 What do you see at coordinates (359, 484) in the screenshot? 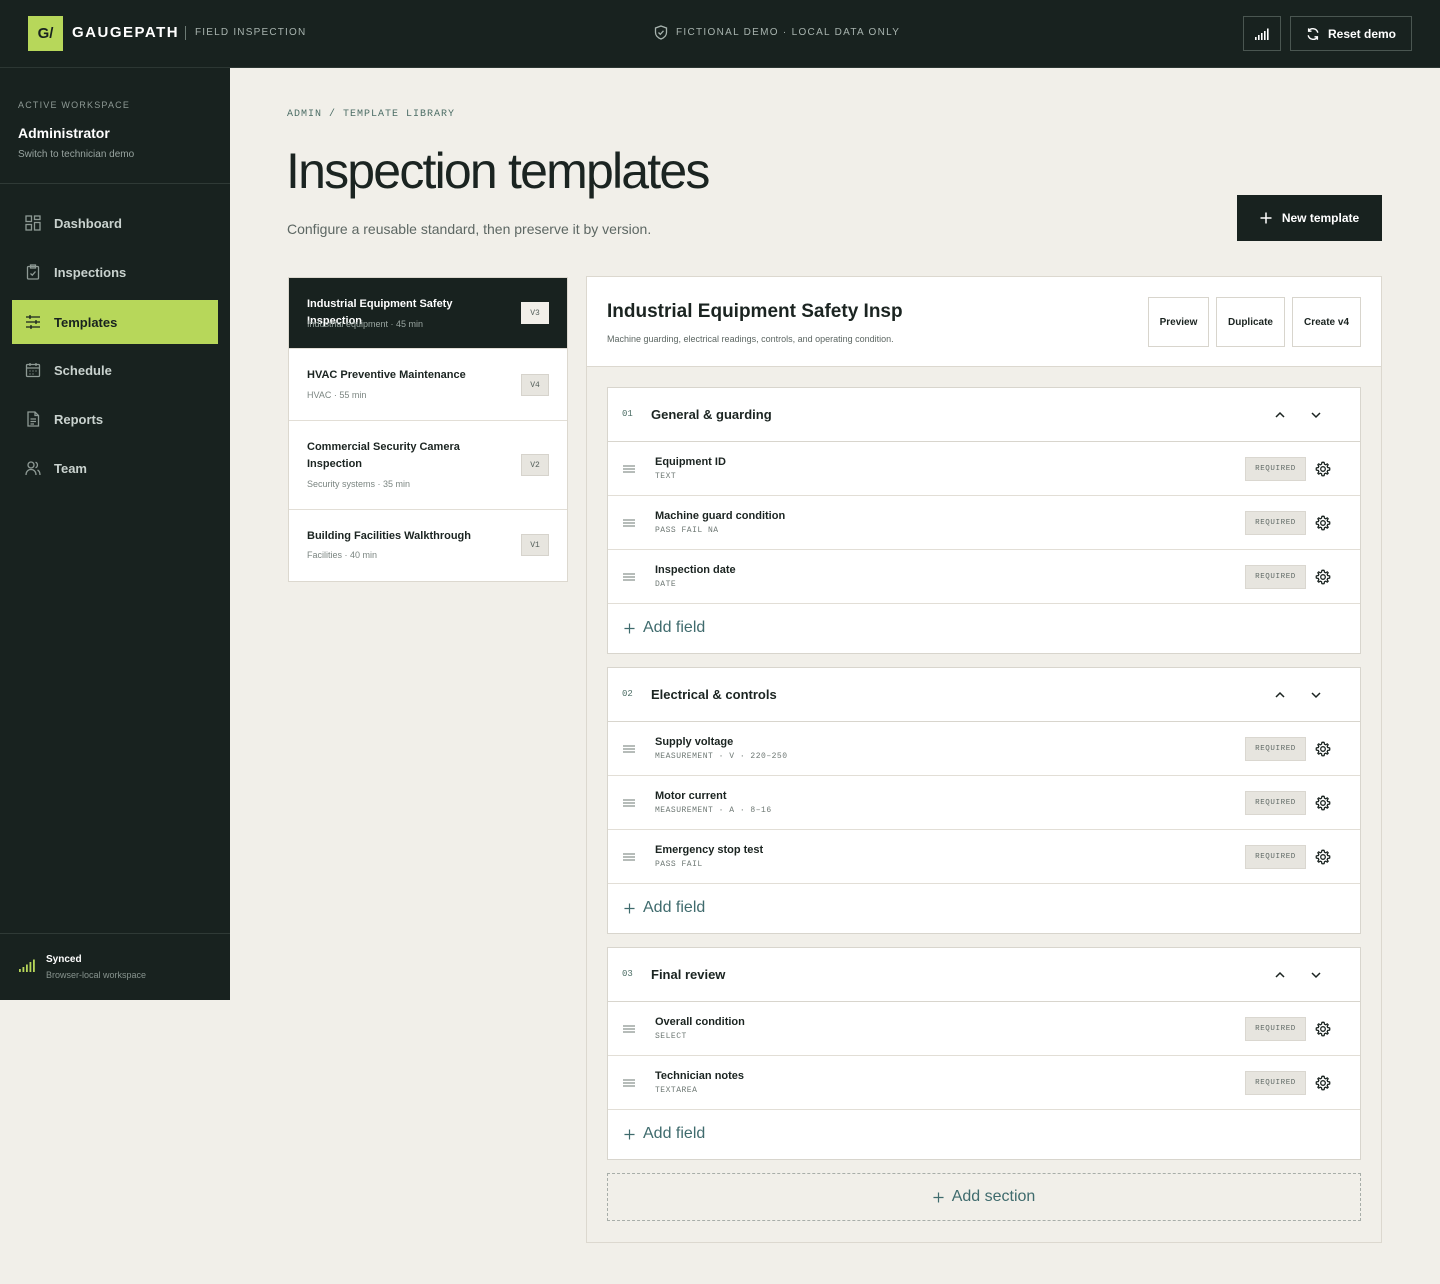
I see `template-meta: Security systems · 35 min` at bounding box center [359, 484].